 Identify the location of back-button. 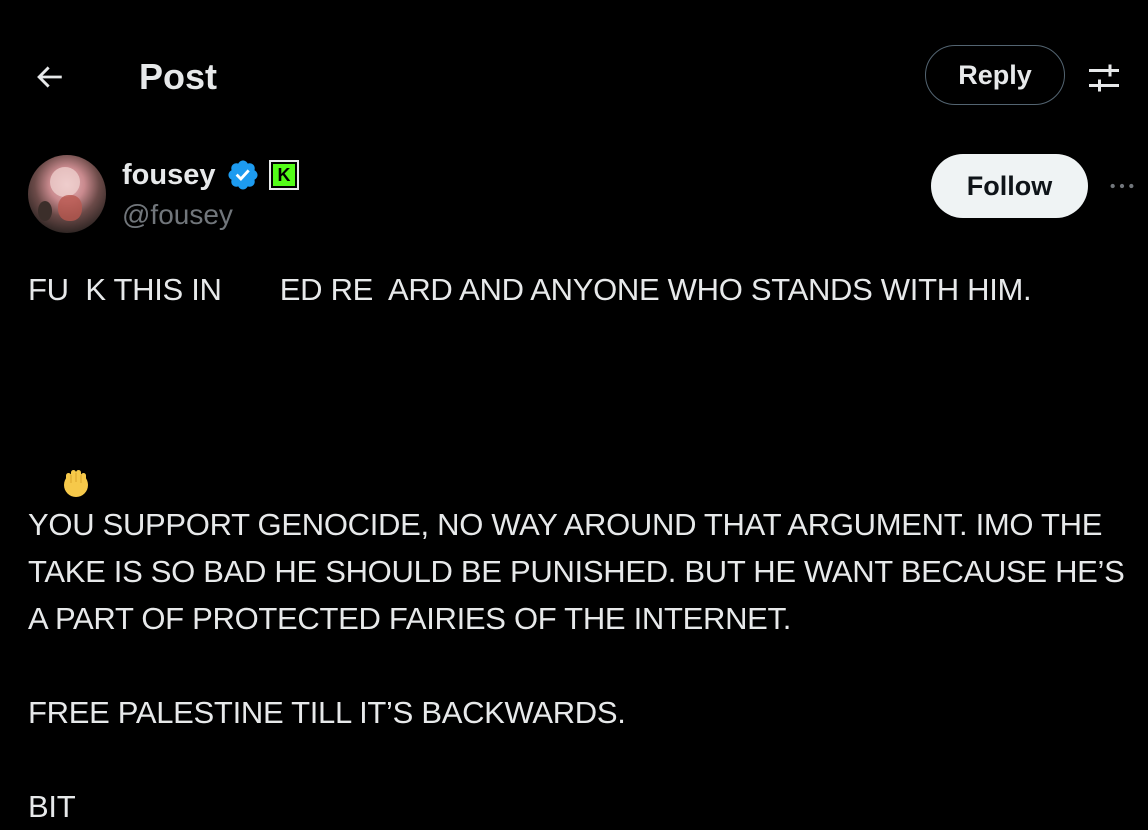
(49, 77).